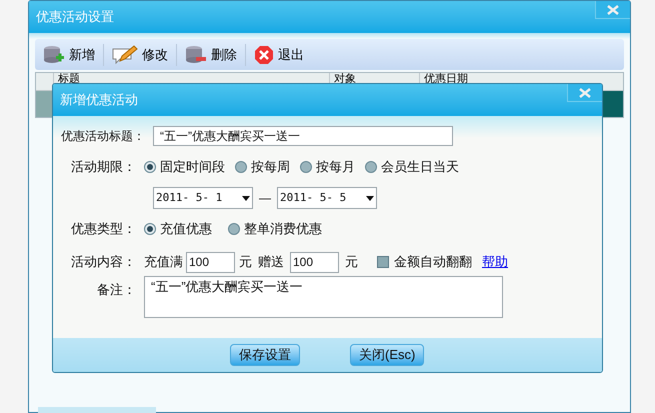 The width and height of the screenshot is (655, 413). What do you see at coordinates (279, 54) in the screenshot?
I see `toolbar-button: 退出` at bounding box center [279, 54].